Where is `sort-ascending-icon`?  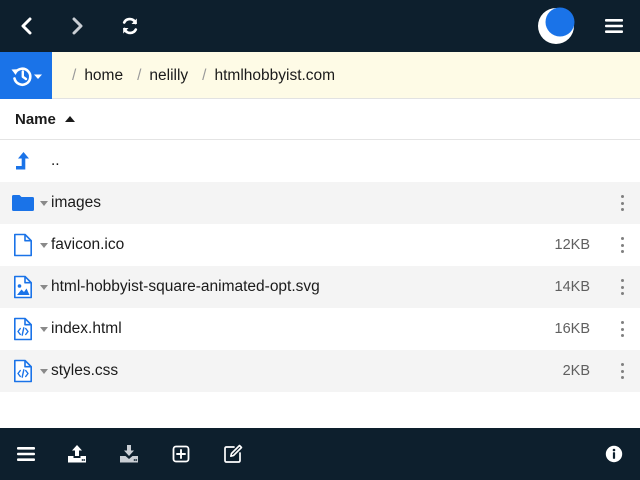 sort-ascending-icon is located at coordinates (69, 119).